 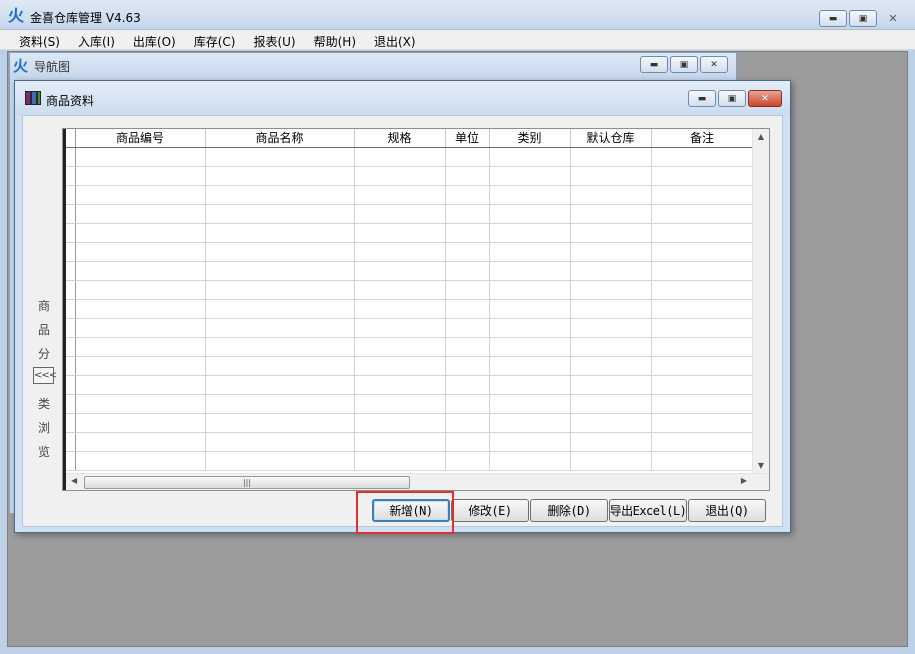 I want to click on category-toggle-button: <<<, so click(x=45, y=375).